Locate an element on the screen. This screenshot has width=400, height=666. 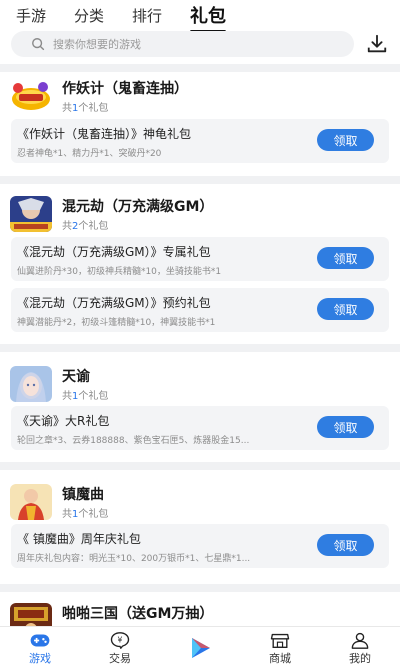
game-title: 作妖计（鬼畜连抽） is located at coordinates (125, 89).